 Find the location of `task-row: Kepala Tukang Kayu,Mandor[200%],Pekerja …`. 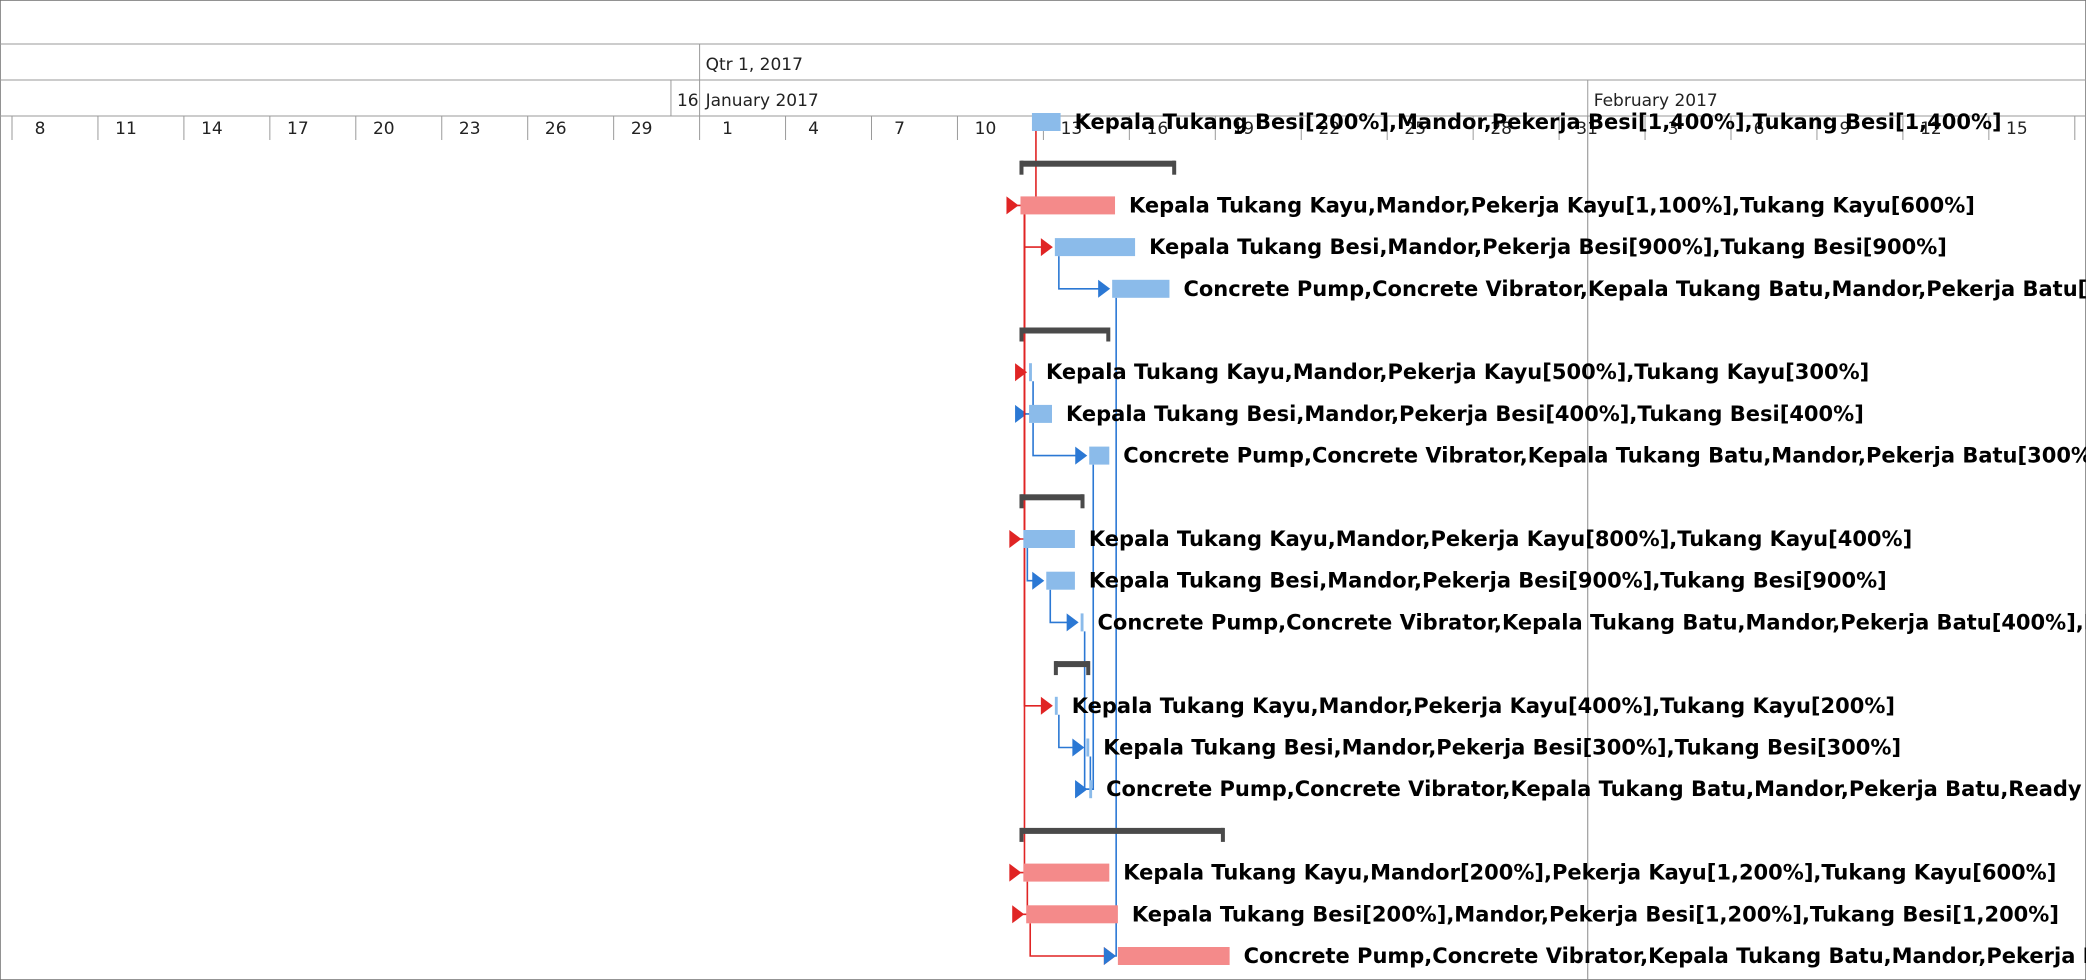

task-row: Kepala Tukang Kayu,Mandor[200%],Pekerja … is located at coordinates (1539, 873).